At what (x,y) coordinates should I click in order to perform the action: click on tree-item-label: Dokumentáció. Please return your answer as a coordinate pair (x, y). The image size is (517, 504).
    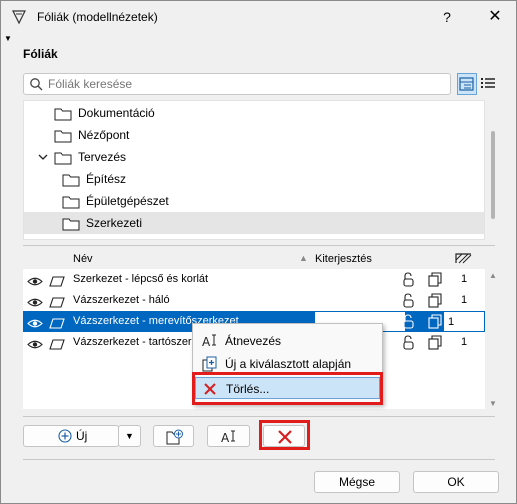
    Looking at the image, I should click on (116, 113).